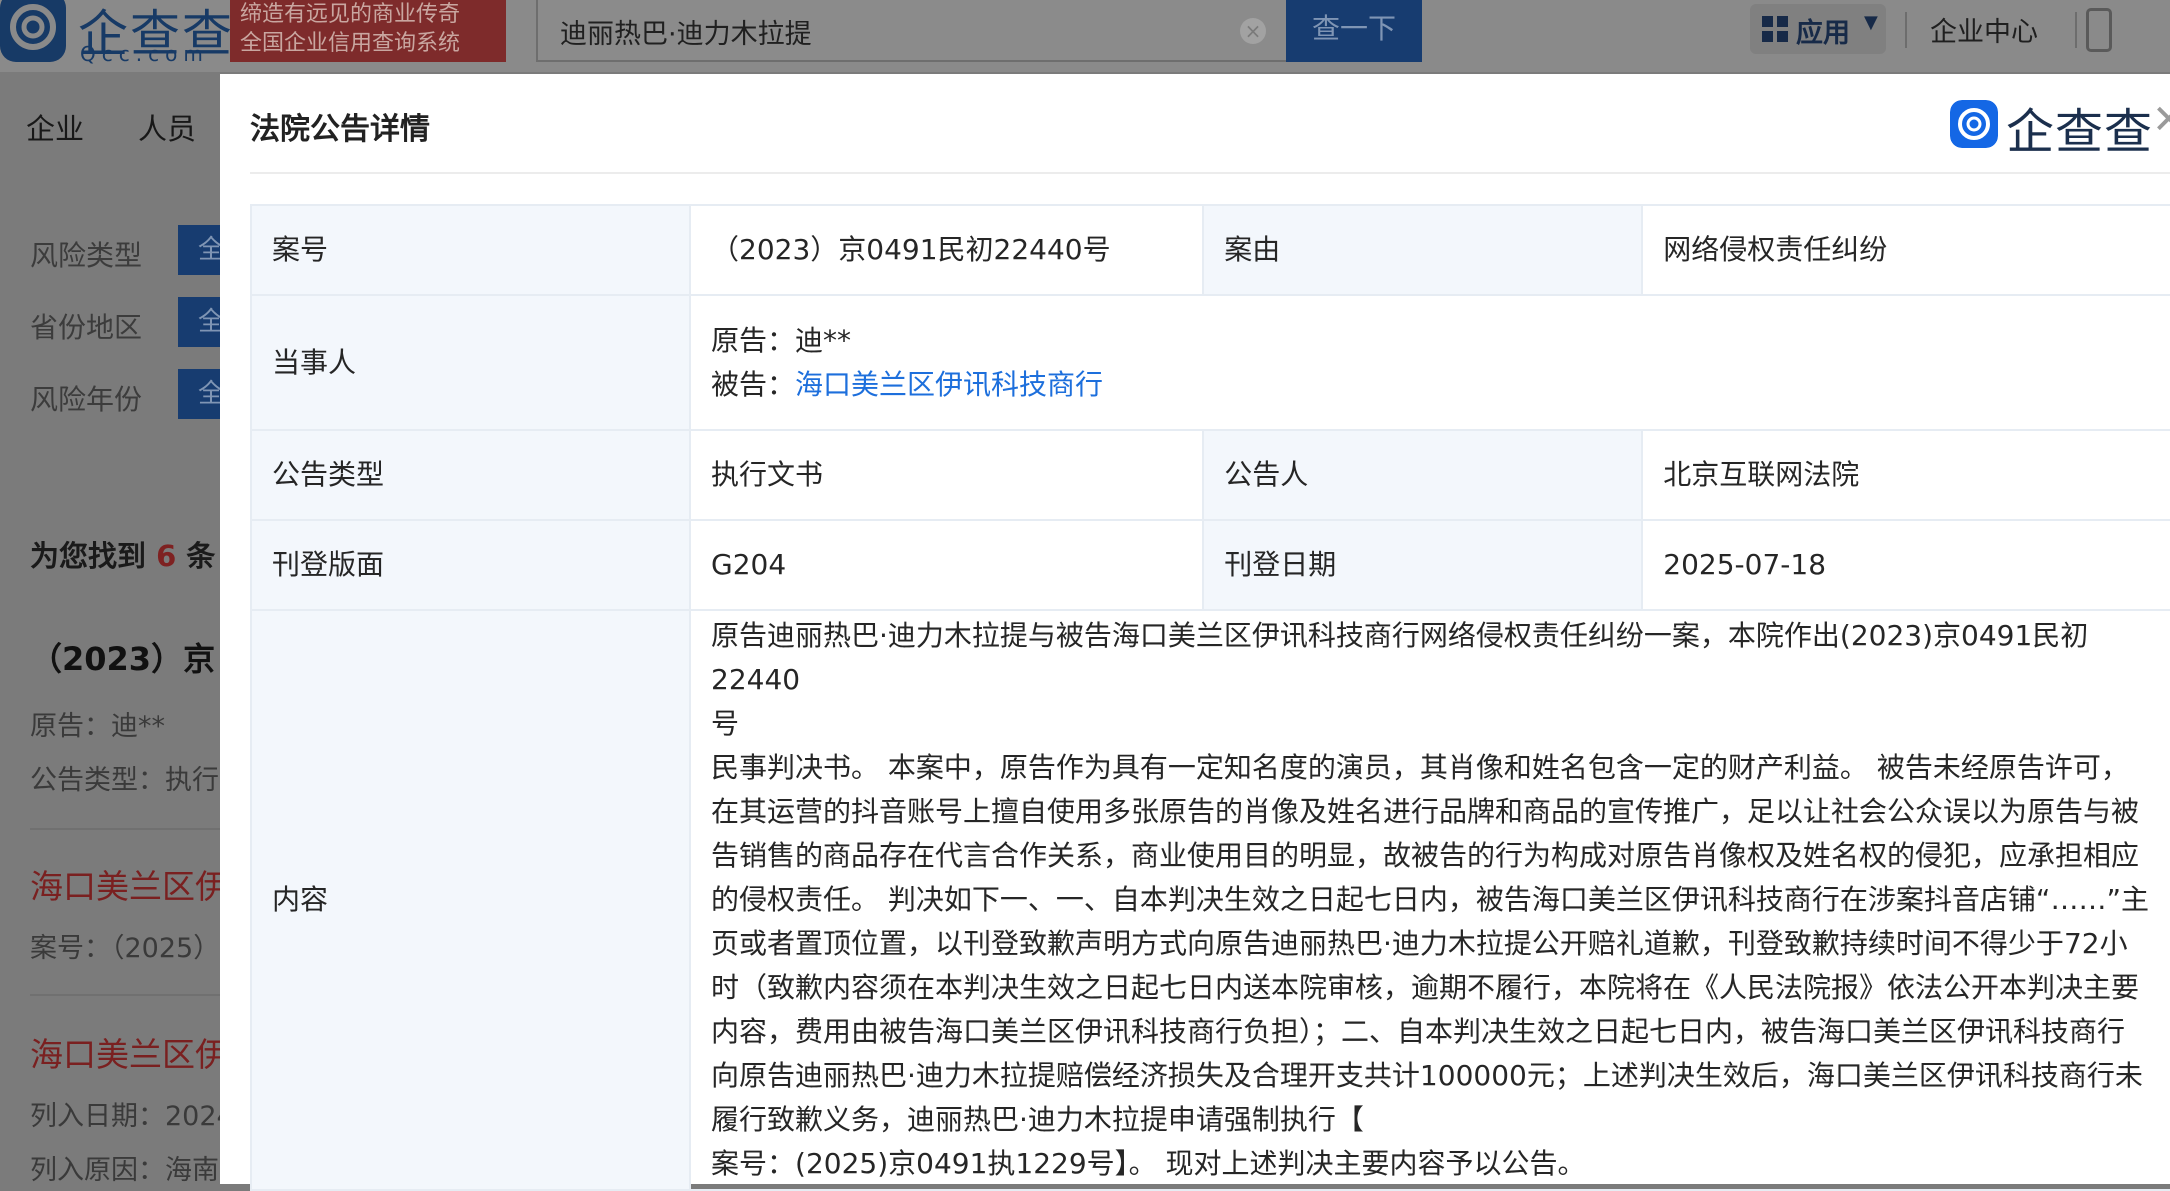 This screenshot has width=2170, height=1191. Describe the element at coordinates (1775, 29) in the screenshot. I see `apps-grid-icon` at that location.